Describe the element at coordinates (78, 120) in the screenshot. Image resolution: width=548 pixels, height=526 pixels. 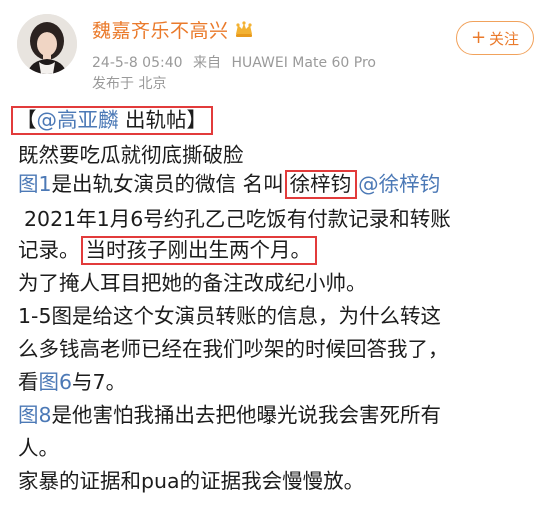
I see `mention-link-gao: @高亚麟` at that location.